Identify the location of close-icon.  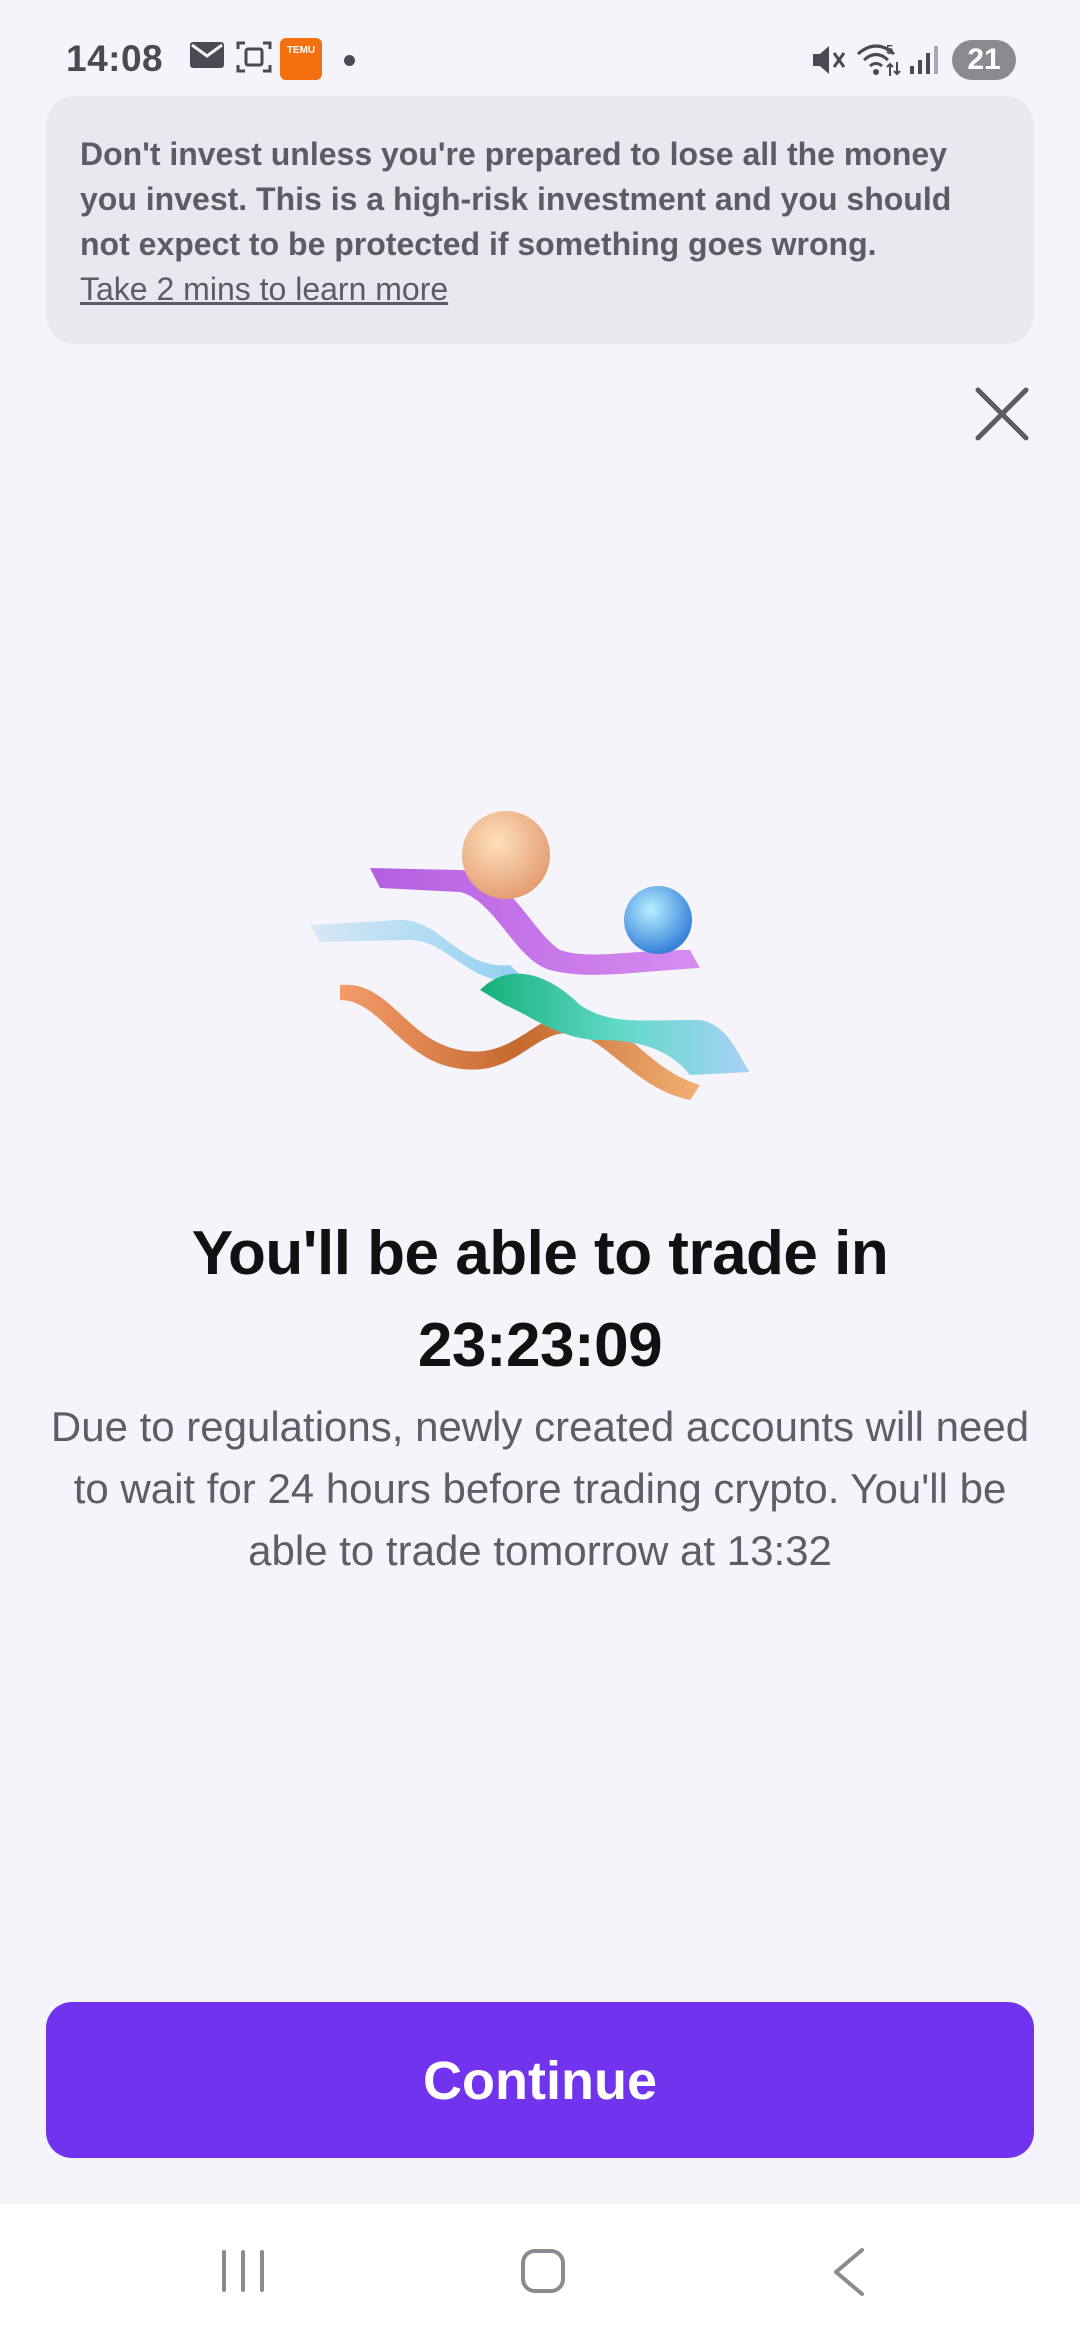
(1002, 414).